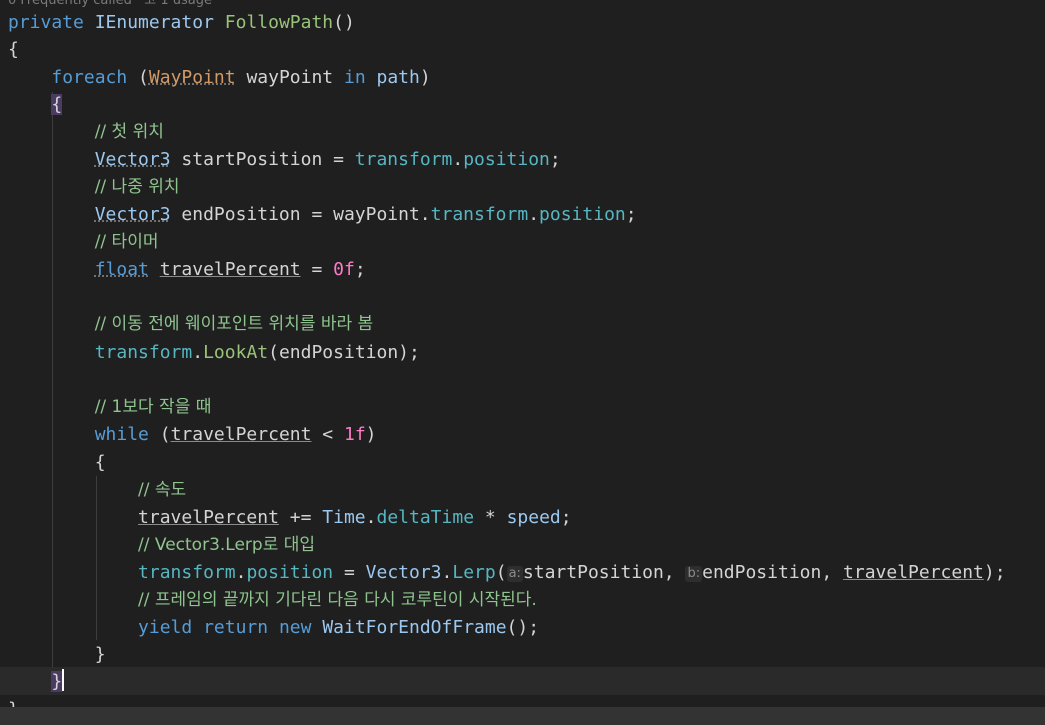 This screenshot has height=725, width=1045. What do you see at coordinates (192, 77) in the screenshot?
I see `type-name: WayPoint` at bounding box center [192, 77].